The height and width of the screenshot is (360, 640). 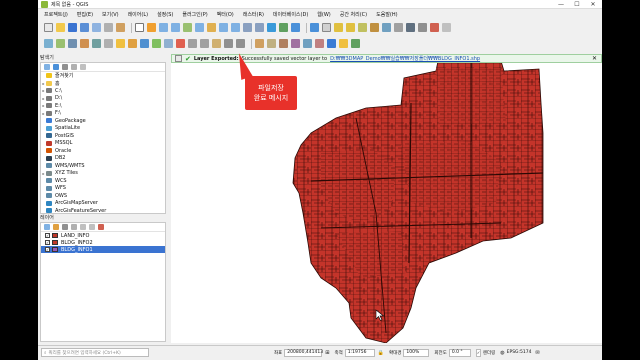 What do you see at coordinates (326, 27) in the screenshot?
I see `open-attribute-table-icon` at bounding box center [326, 27].